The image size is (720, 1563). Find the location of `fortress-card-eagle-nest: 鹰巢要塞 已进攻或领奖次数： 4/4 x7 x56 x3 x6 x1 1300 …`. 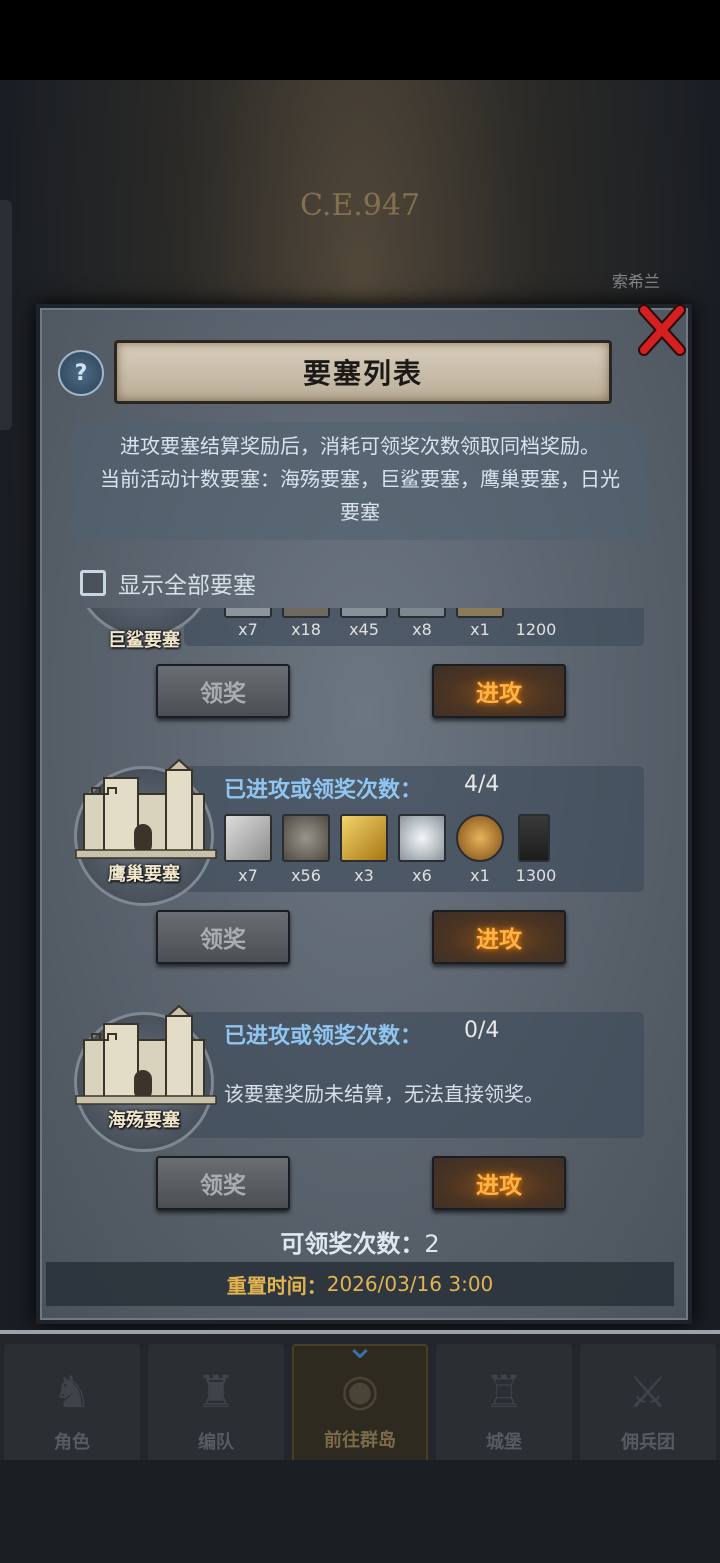

fortress-card-eagle-nest: 鹰巢要塞 已进攻或领奖次数： 4/4 x7 x56 x3 x6 x1 1300 … is located at coordinates (359, 888).